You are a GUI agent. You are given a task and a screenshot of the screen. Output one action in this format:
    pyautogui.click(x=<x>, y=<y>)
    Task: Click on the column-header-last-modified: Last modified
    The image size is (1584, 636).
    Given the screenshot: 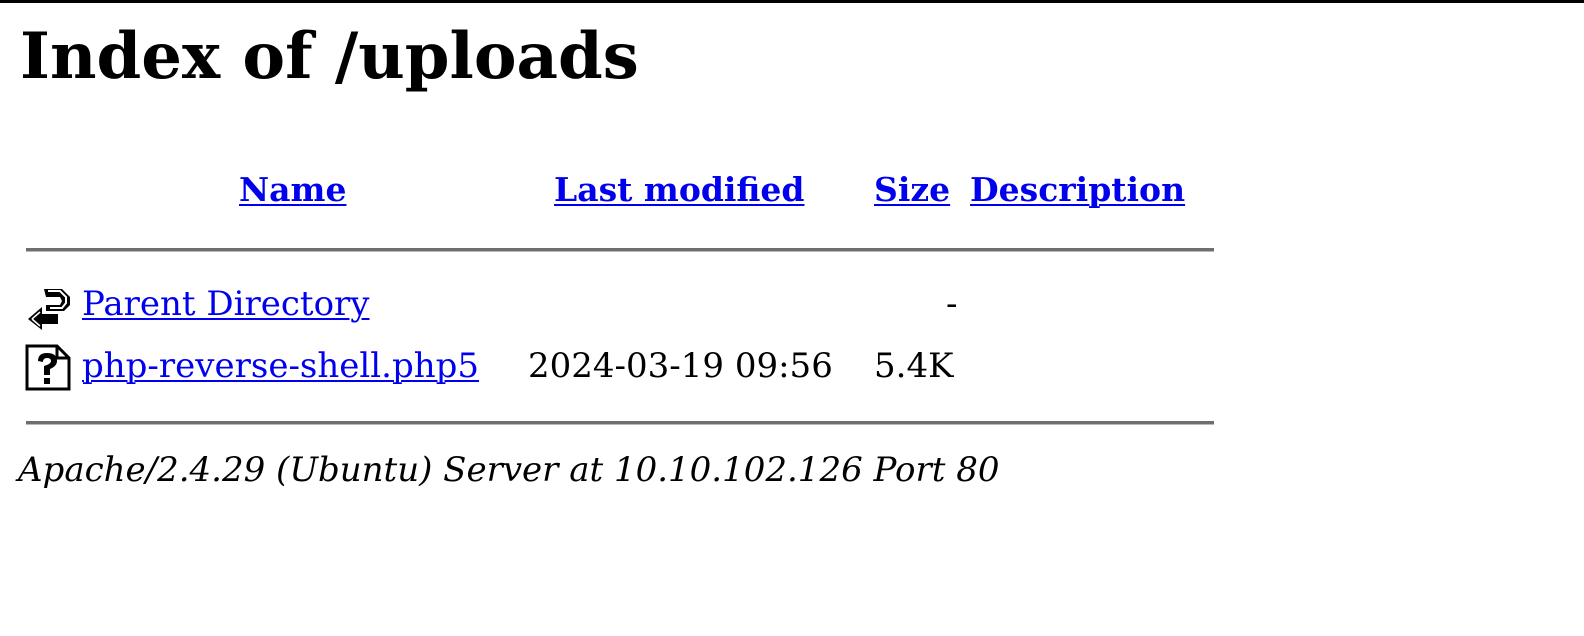 What is the action you would take?
    pyautogui.click(x=679, y=190)
    